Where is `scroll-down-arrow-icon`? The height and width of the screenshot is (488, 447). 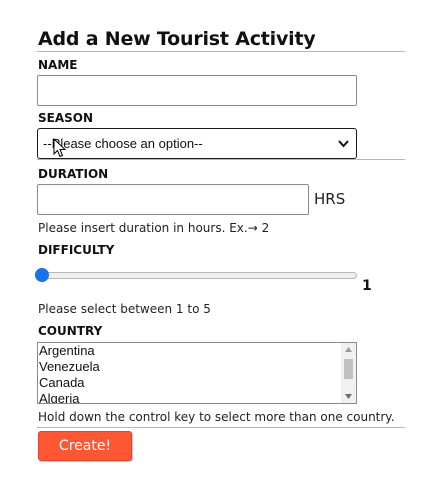 scroll-down-arrow-icon is located at coordinates (348, 396).